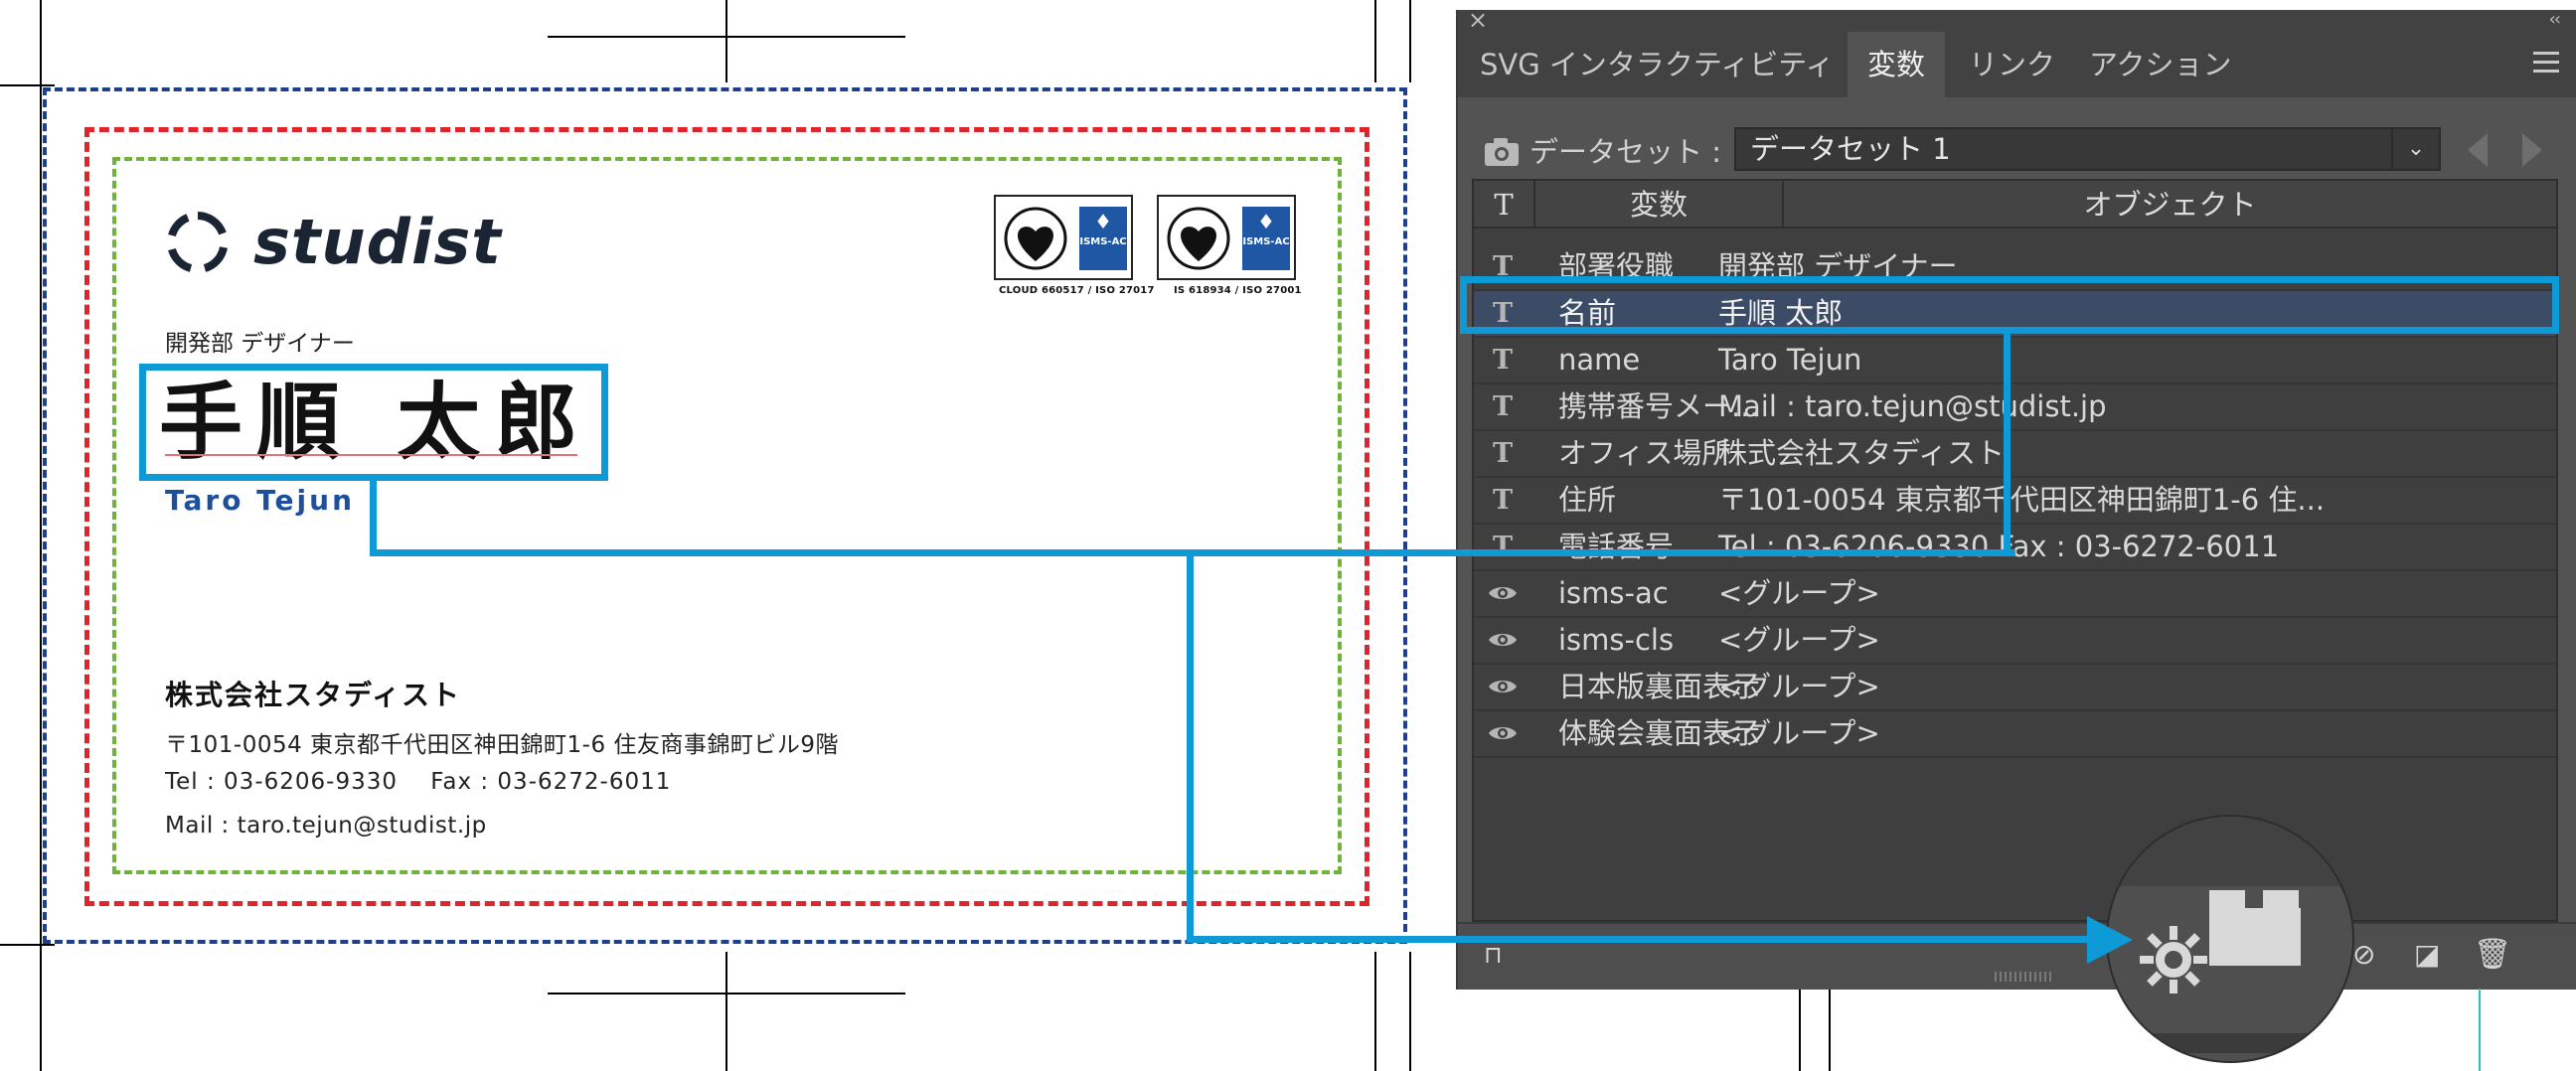 The image size is (2576, 1071). I want to click on table-row: T 携帯番号メー... Mail : taro.tejun@studist.jp, so click(2015, 407).